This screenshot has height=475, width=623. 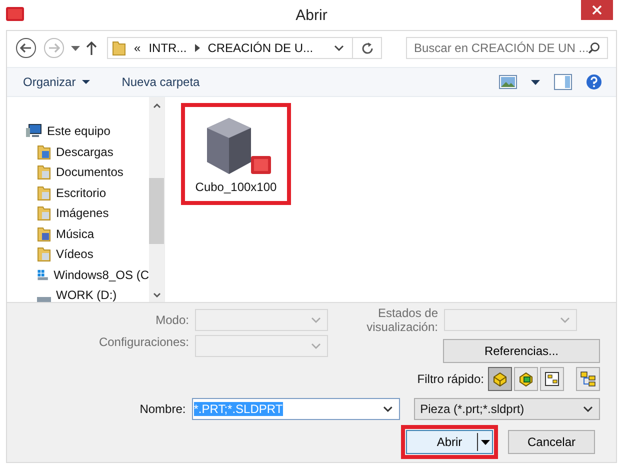 What do you see at coordinates (34, 131) in the screenshot?
I see `computer-icon` at bounding box center [34, 131].